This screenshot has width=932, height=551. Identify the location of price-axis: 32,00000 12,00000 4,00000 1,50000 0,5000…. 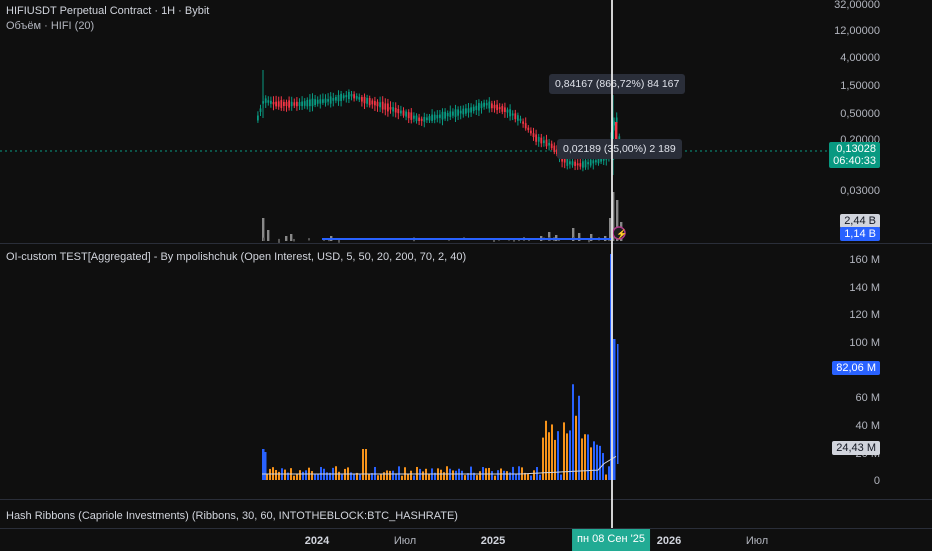
(880, 121).